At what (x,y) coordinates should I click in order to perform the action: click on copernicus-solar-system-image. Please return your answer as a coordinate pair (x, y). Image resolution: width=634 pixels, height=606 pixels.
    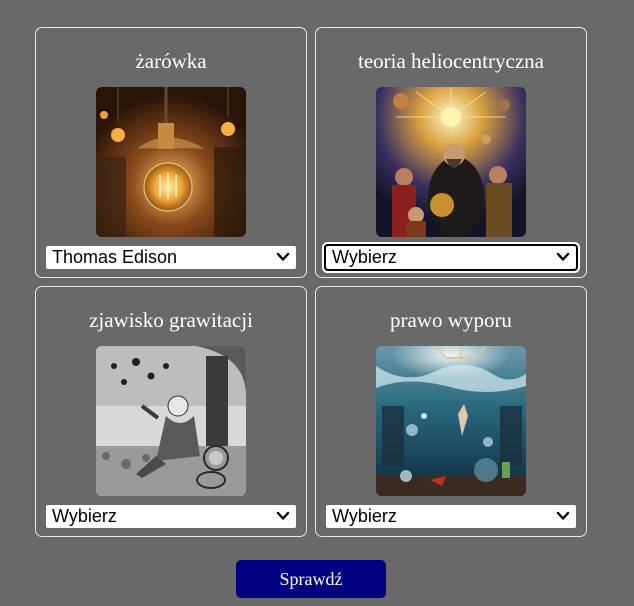
    Looking at the image, I should click on (451, 162).